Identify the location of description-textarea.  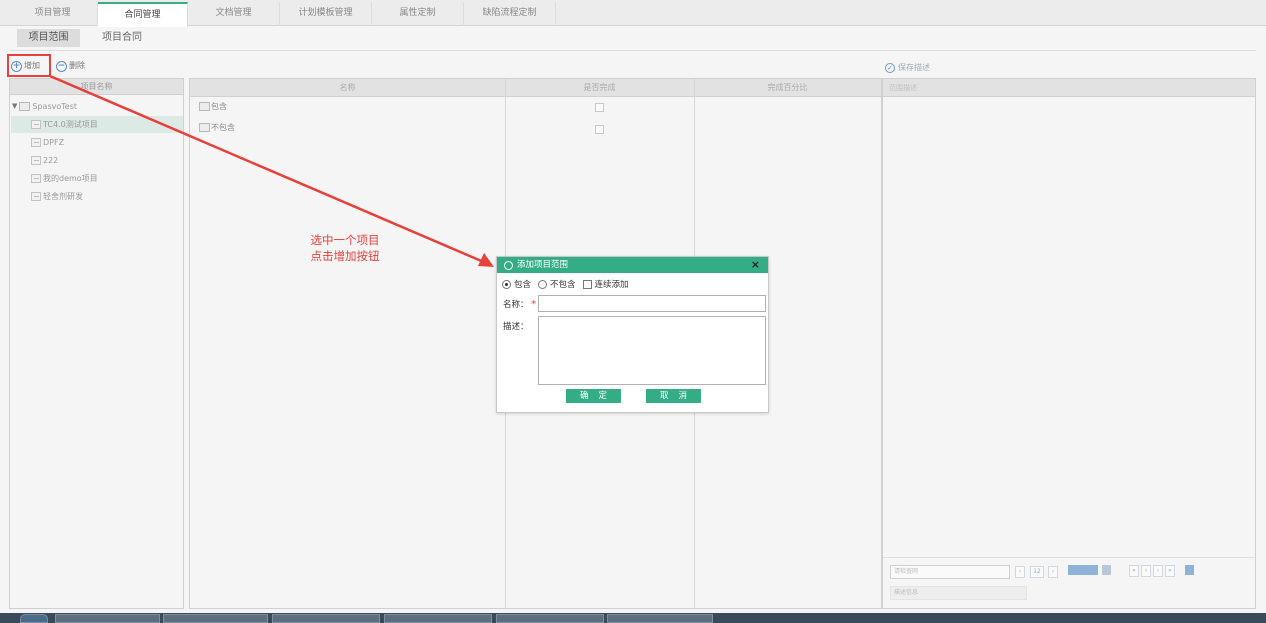
(652, 350).